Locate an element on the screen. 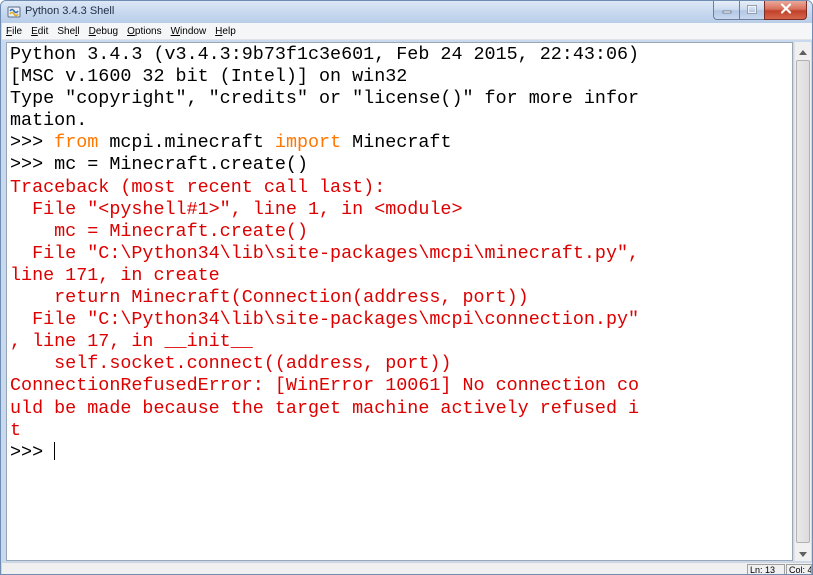 This screenshot has width=813, height=575. text-cursor is located at coordinates (55, 450).